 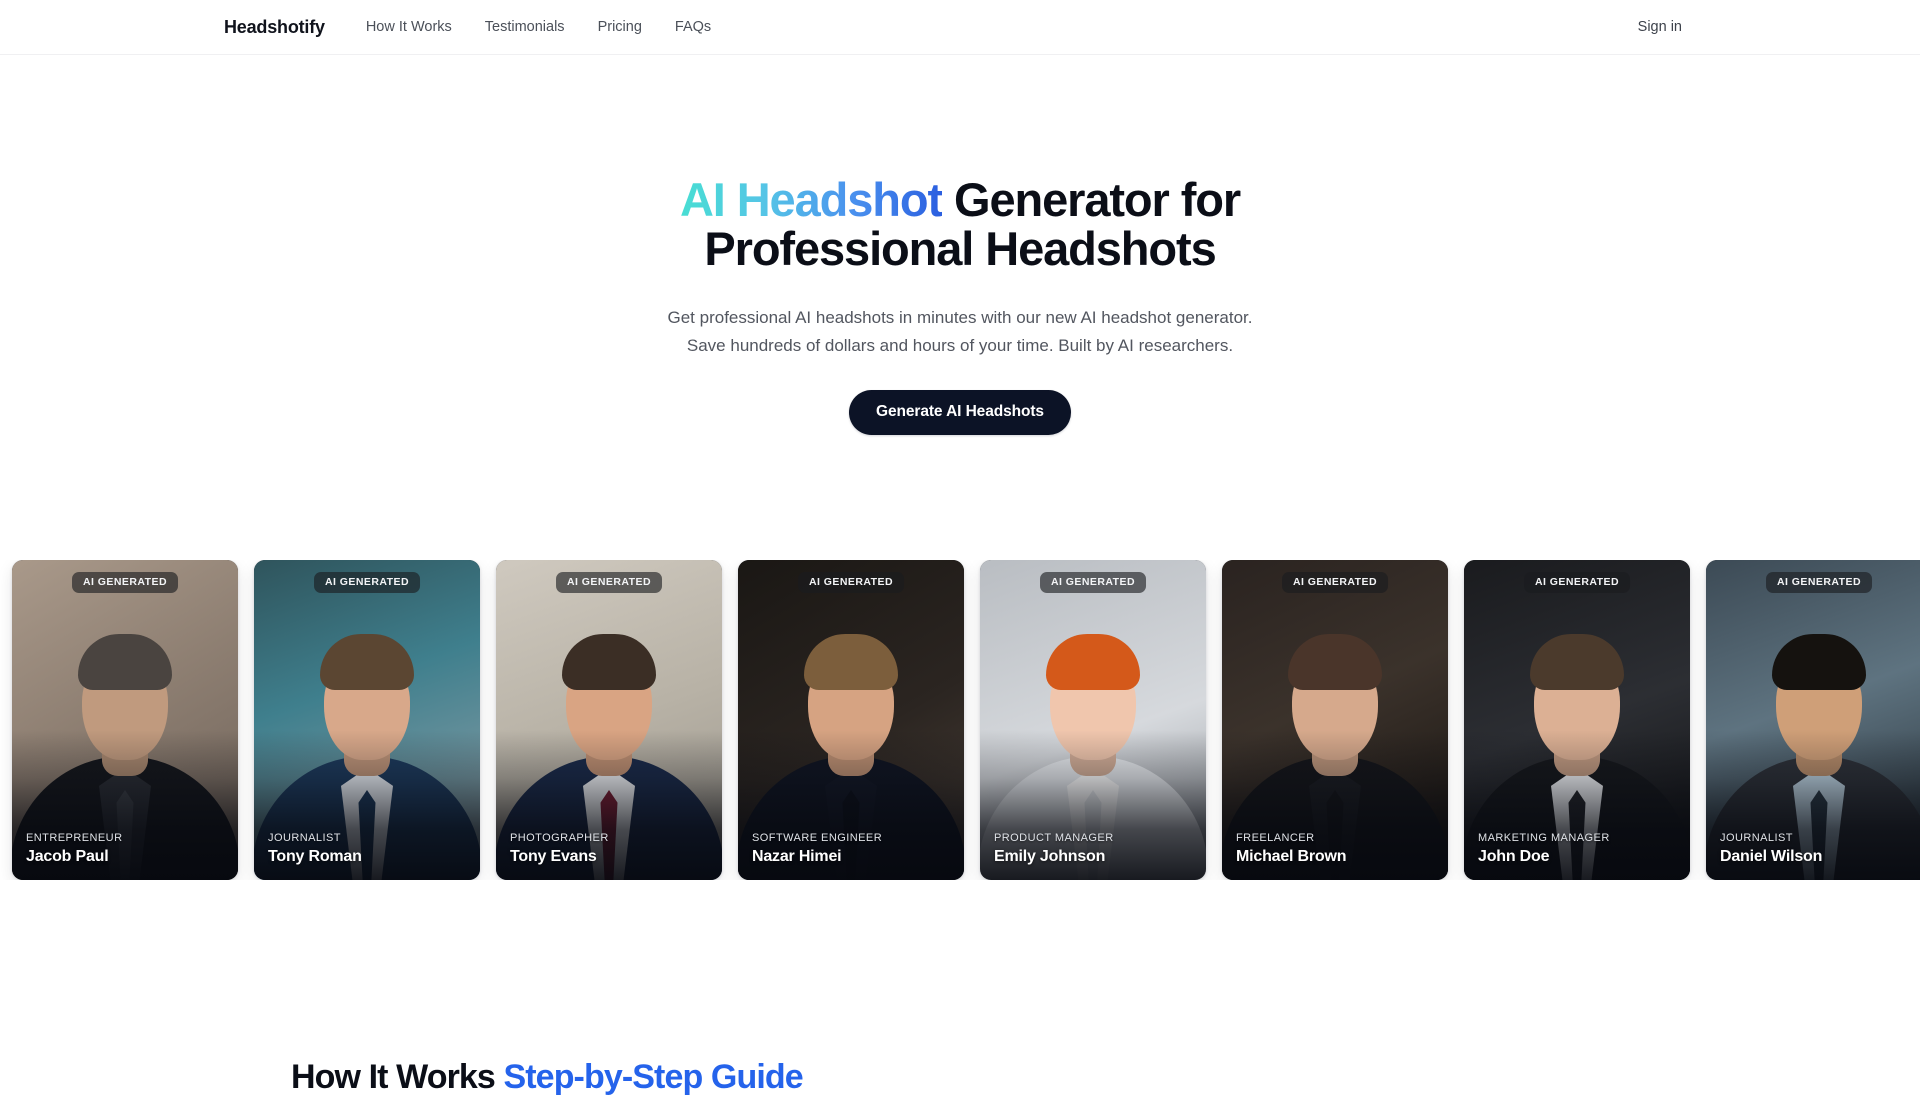 What do you see at coordinates (125, 720) in the screenshot?
I see `headshot-card: AI GENERATED ENTREPRENEUR Jacob Paul` at bounding box center [125, 720].